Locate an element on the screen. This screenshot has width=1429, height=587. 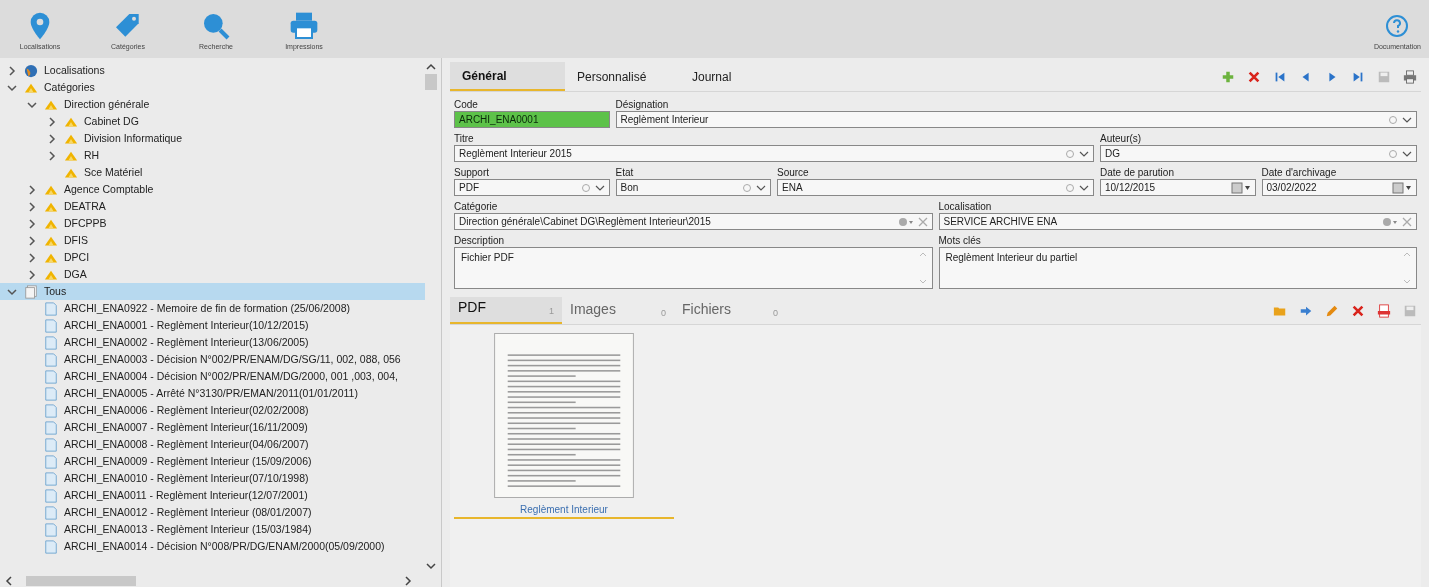
tab: PDF 1 is located at coordinates (506, 310).